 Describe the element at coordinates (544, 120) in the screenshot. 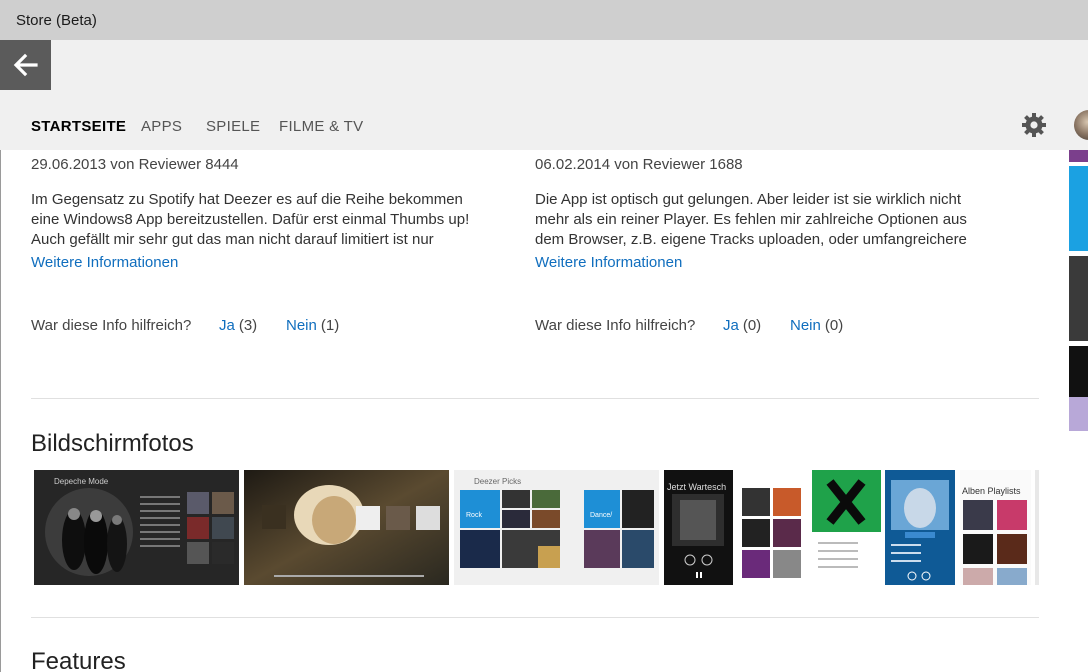

I see `top-navigation: STARTSEITE APPS SPIELE FILME & TV` at that location.